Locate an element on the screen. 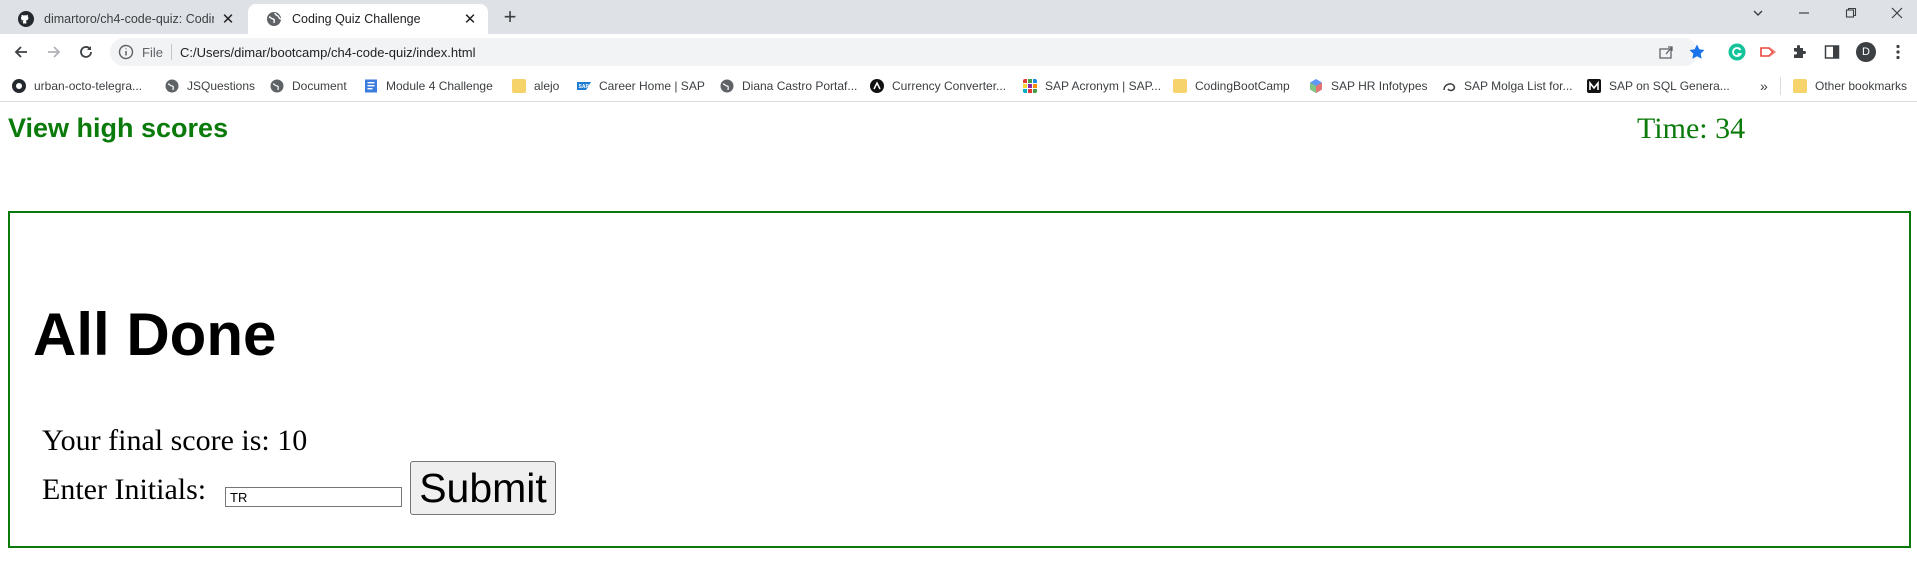 This screenshot has height=562, width=1917. profile-avatar: D is located at coordinates (1866, 52).